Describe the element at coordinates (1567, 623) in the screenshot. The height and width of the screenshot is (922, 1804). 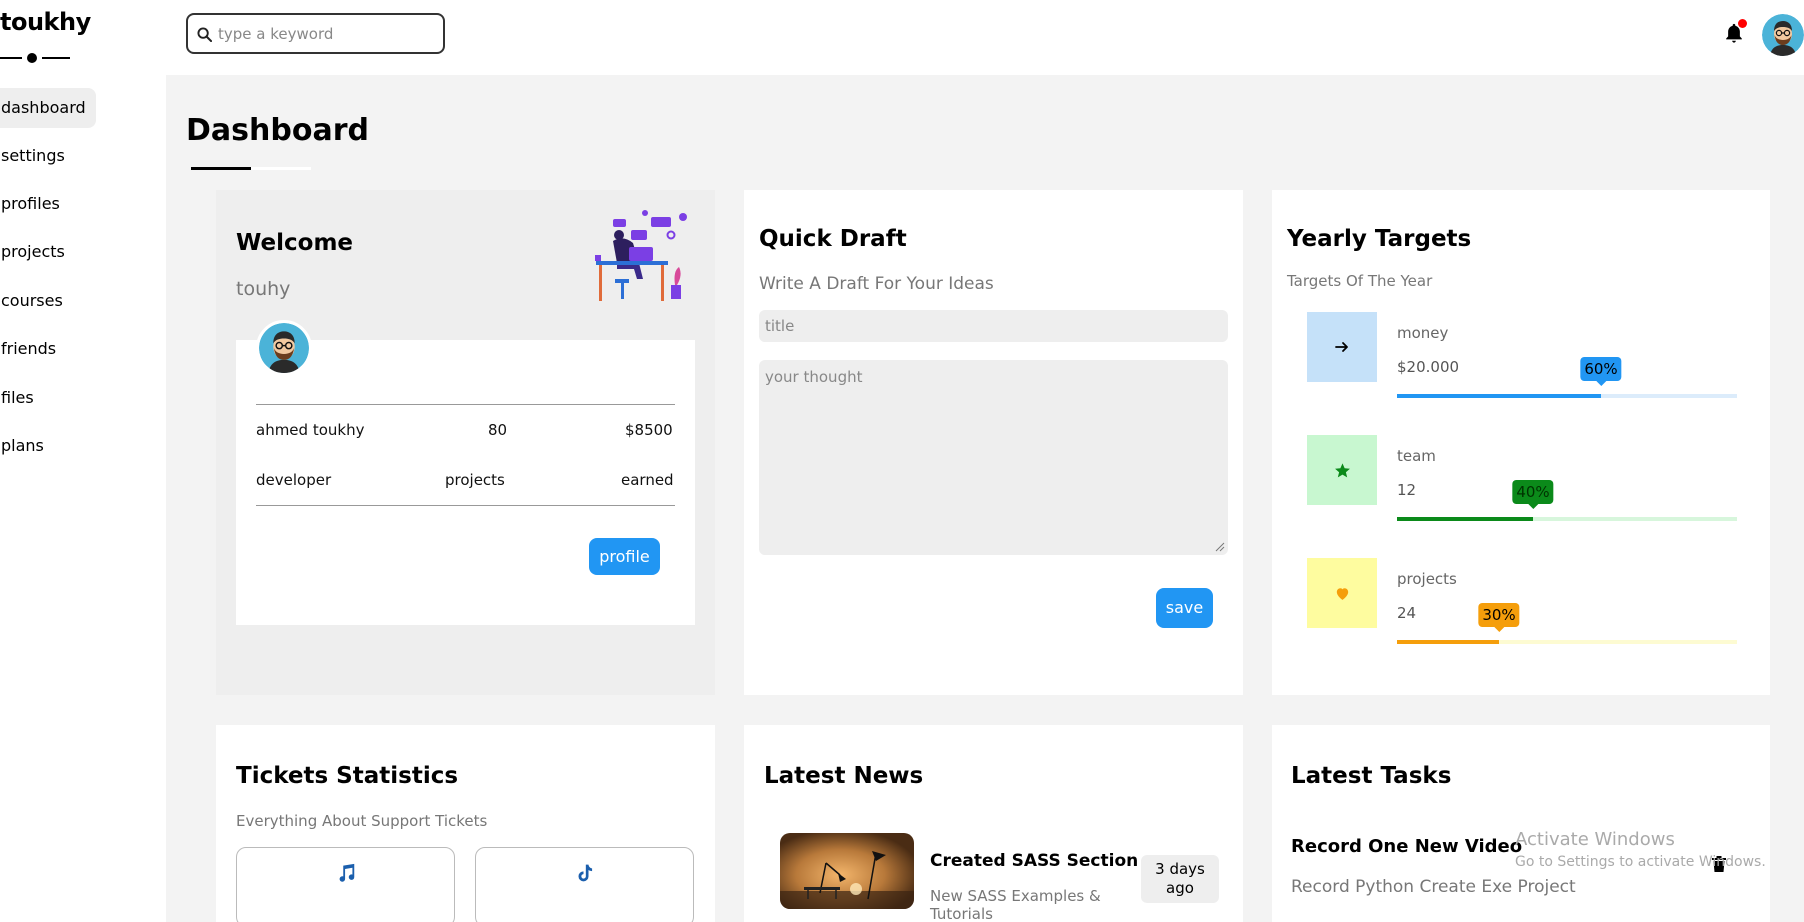
I see `progress-track: 30%` at that location.